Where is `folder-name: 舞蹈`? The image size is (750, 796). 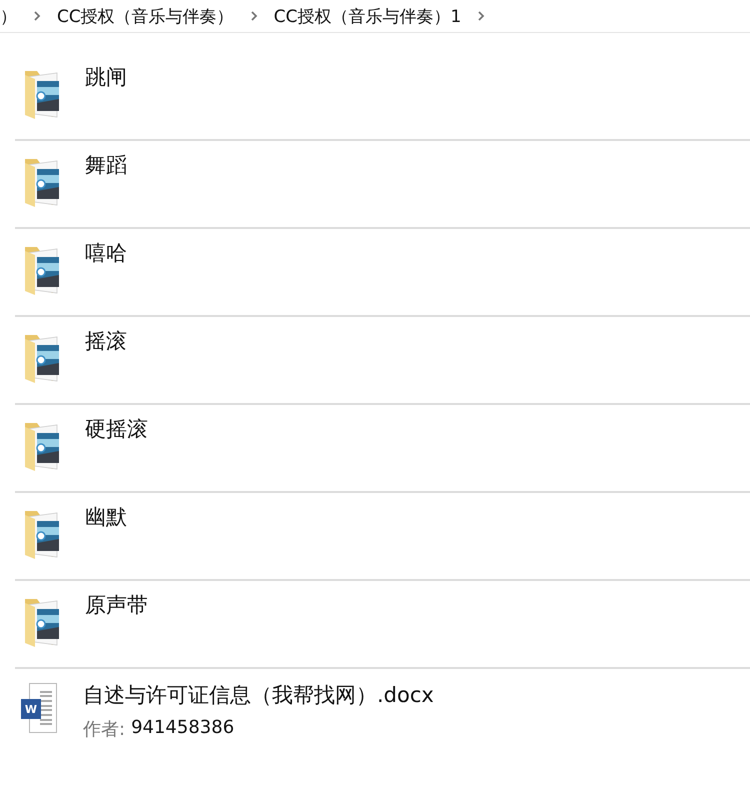
folder-name: 舞蹈 is located at coordinates (106, 165).